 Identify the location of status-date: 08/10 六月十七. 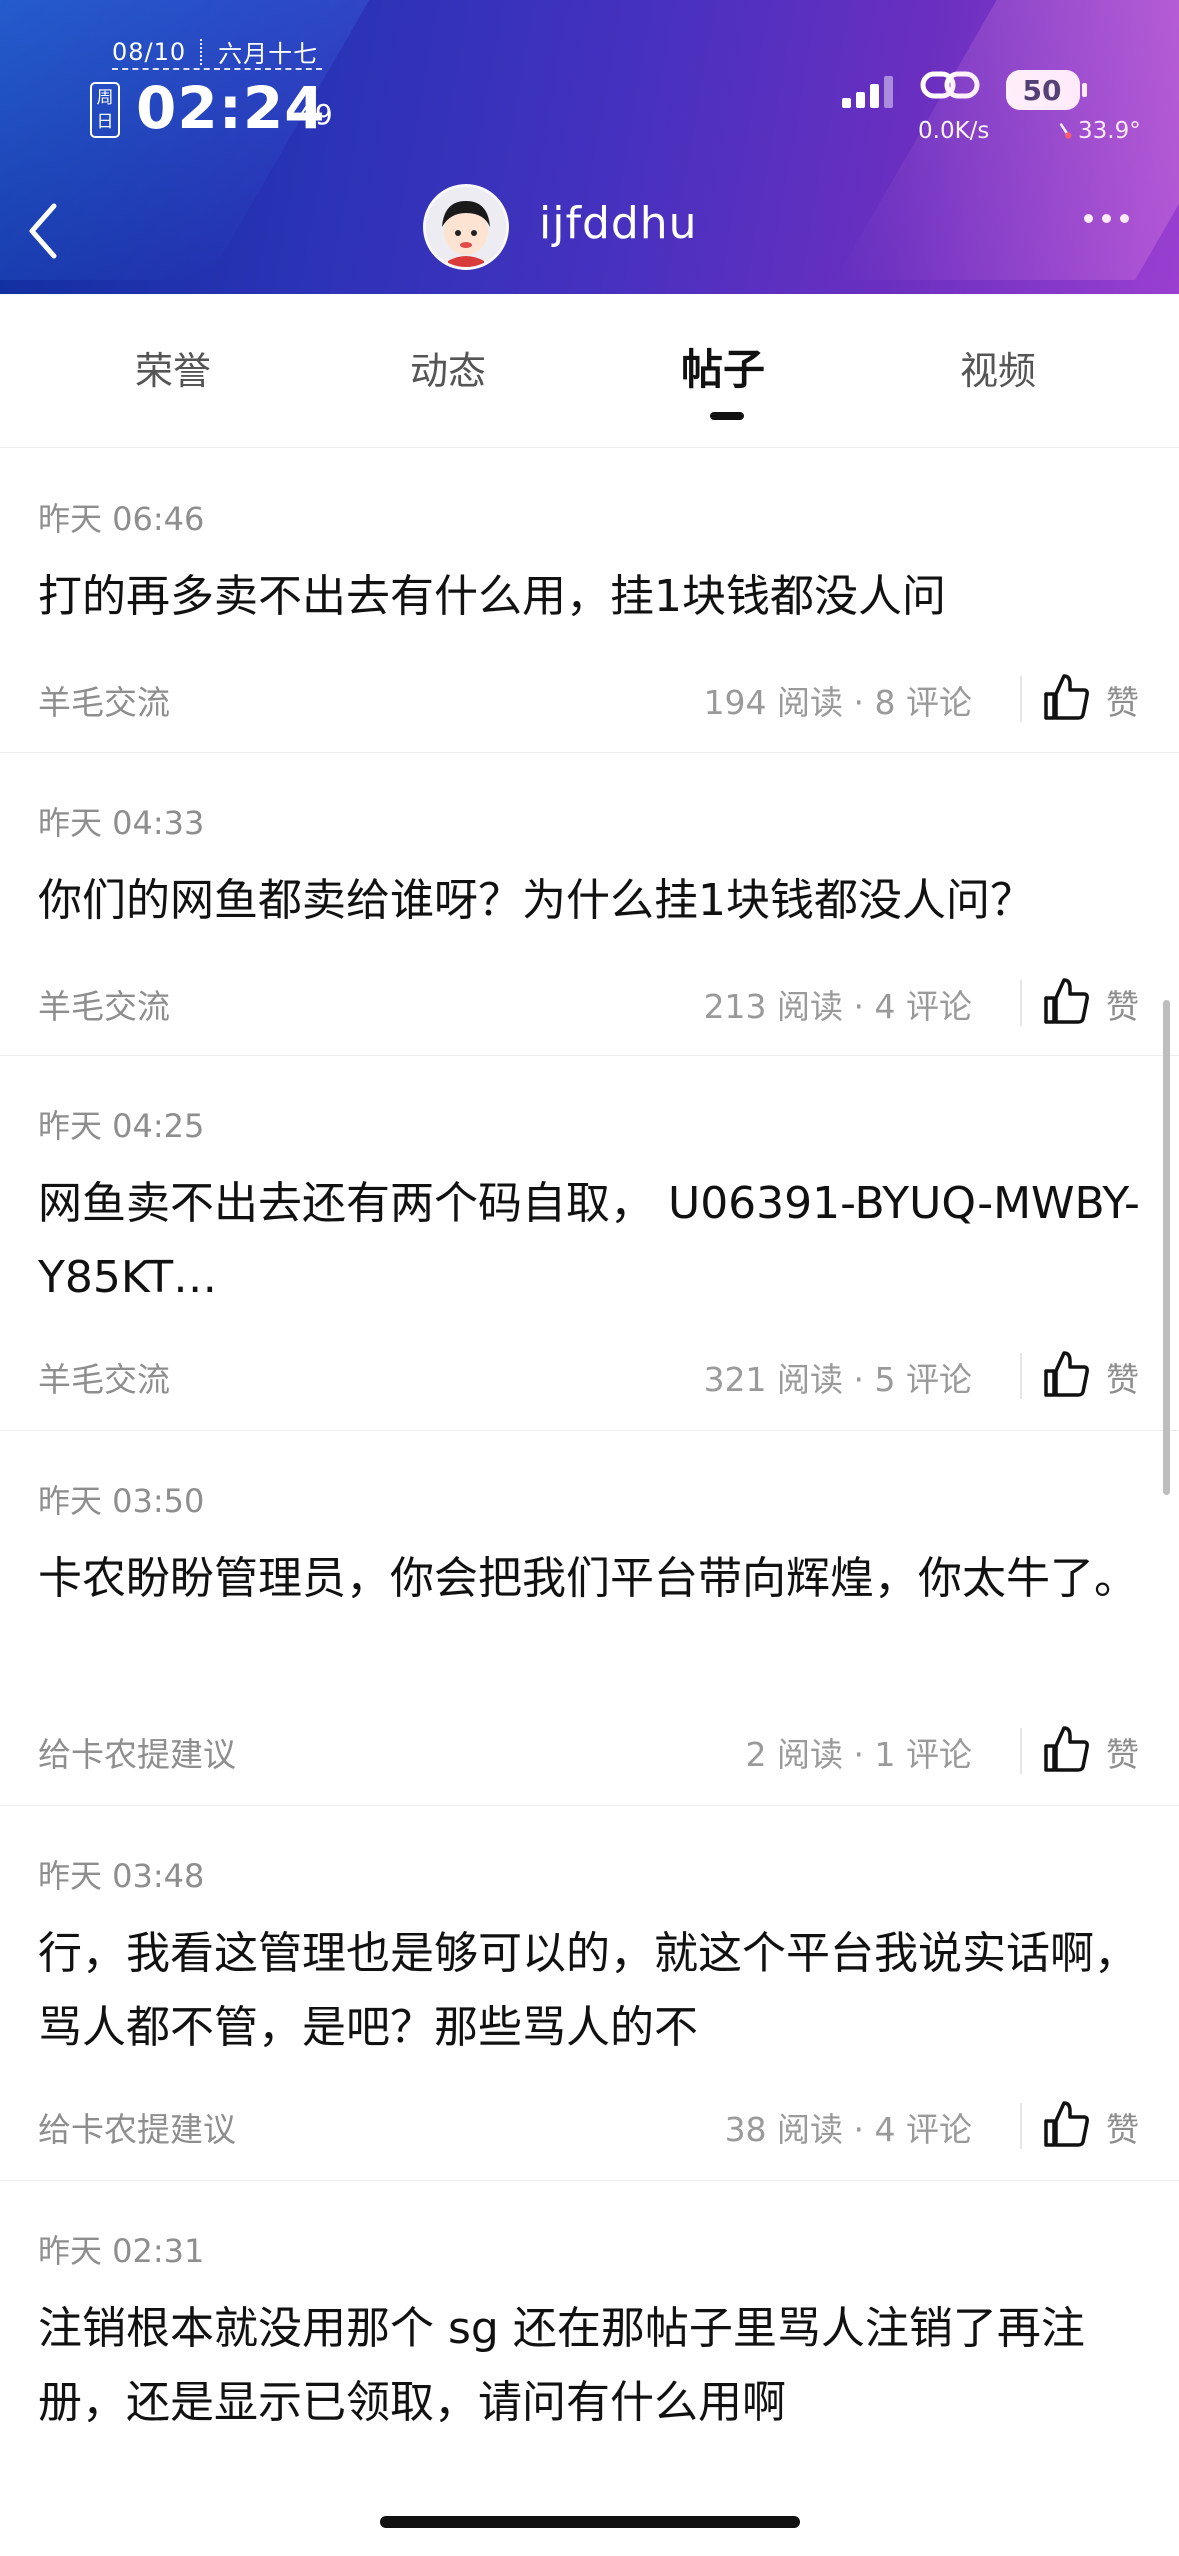
(215, 51).